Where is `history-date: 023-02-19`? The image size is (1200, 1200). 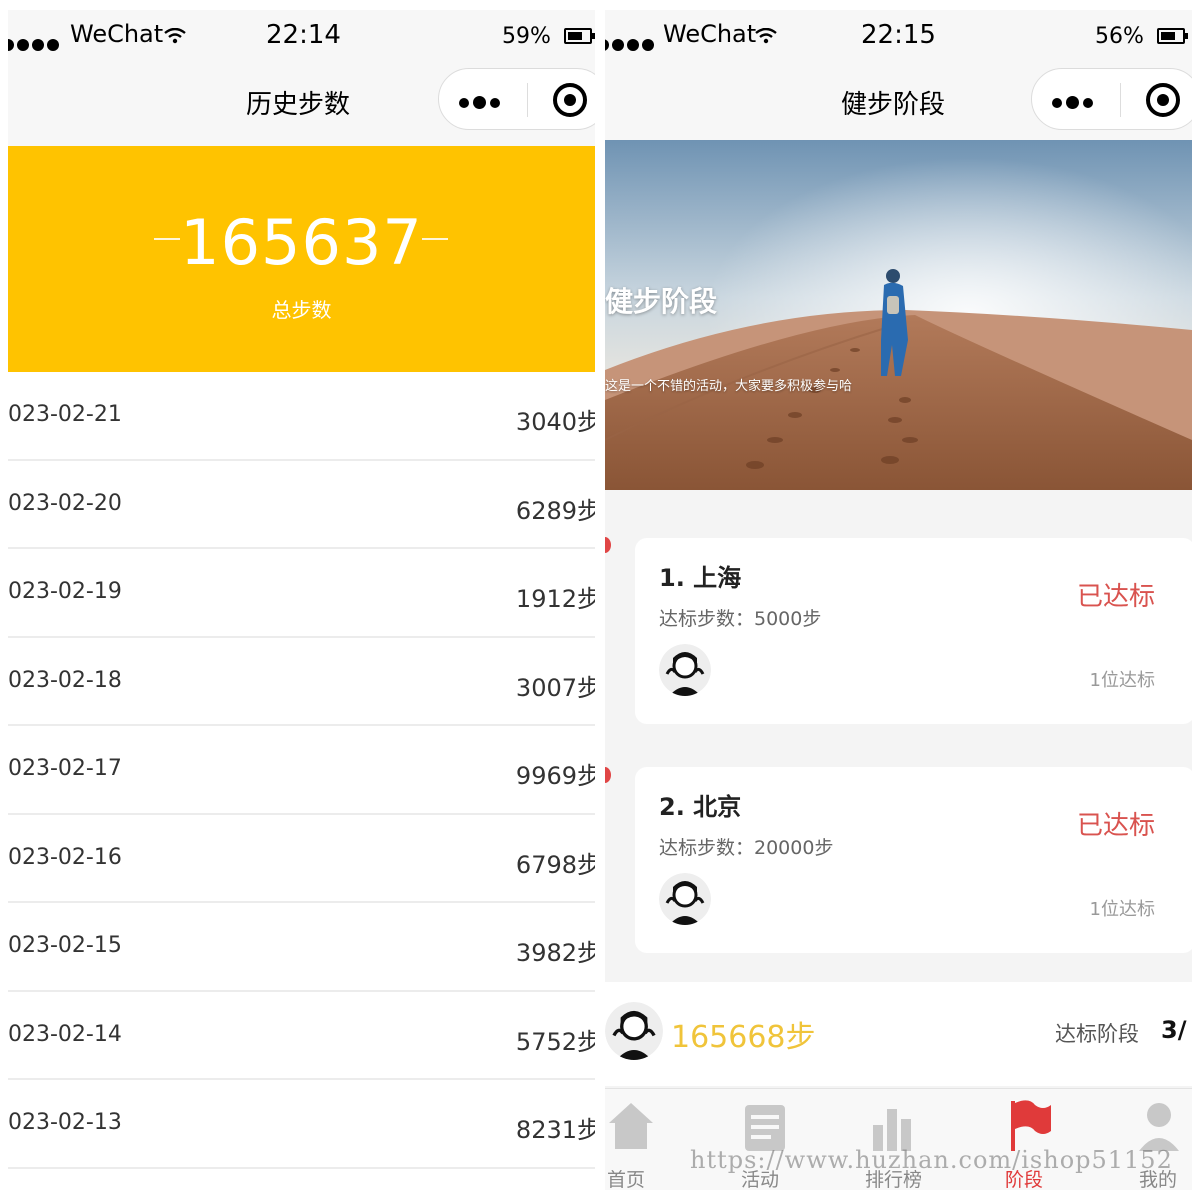
history-date: 023-02-19 is located at coordinates (65, 591).